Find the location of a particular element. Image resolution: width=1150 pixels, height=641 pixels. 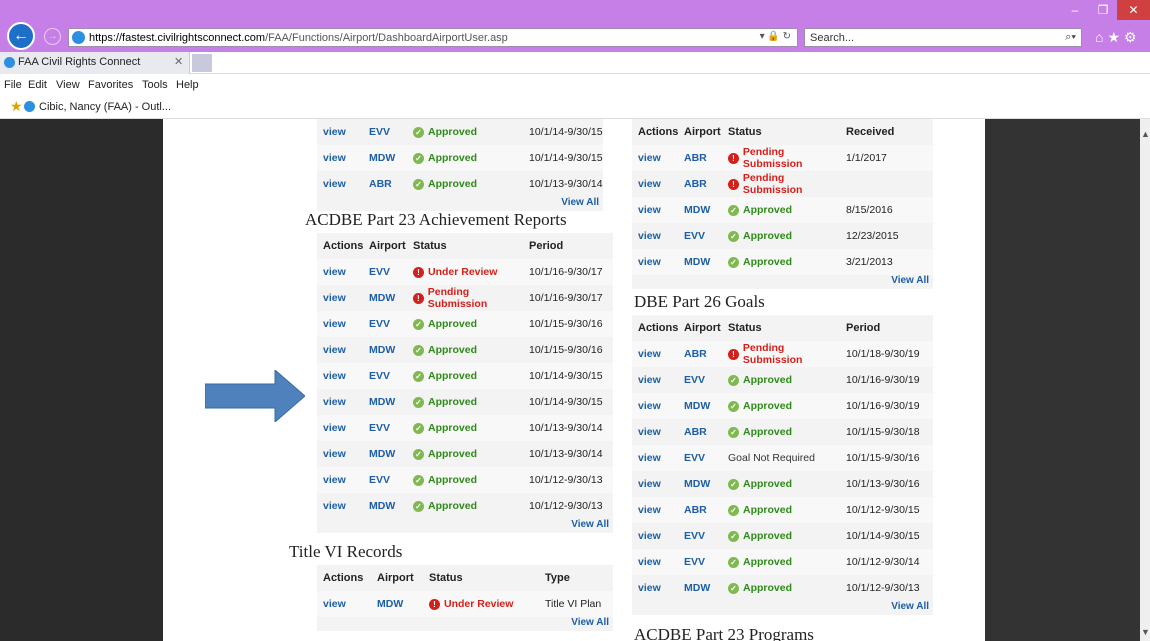

close-tab-icon: ✕ is located at coordinates (178, 61).